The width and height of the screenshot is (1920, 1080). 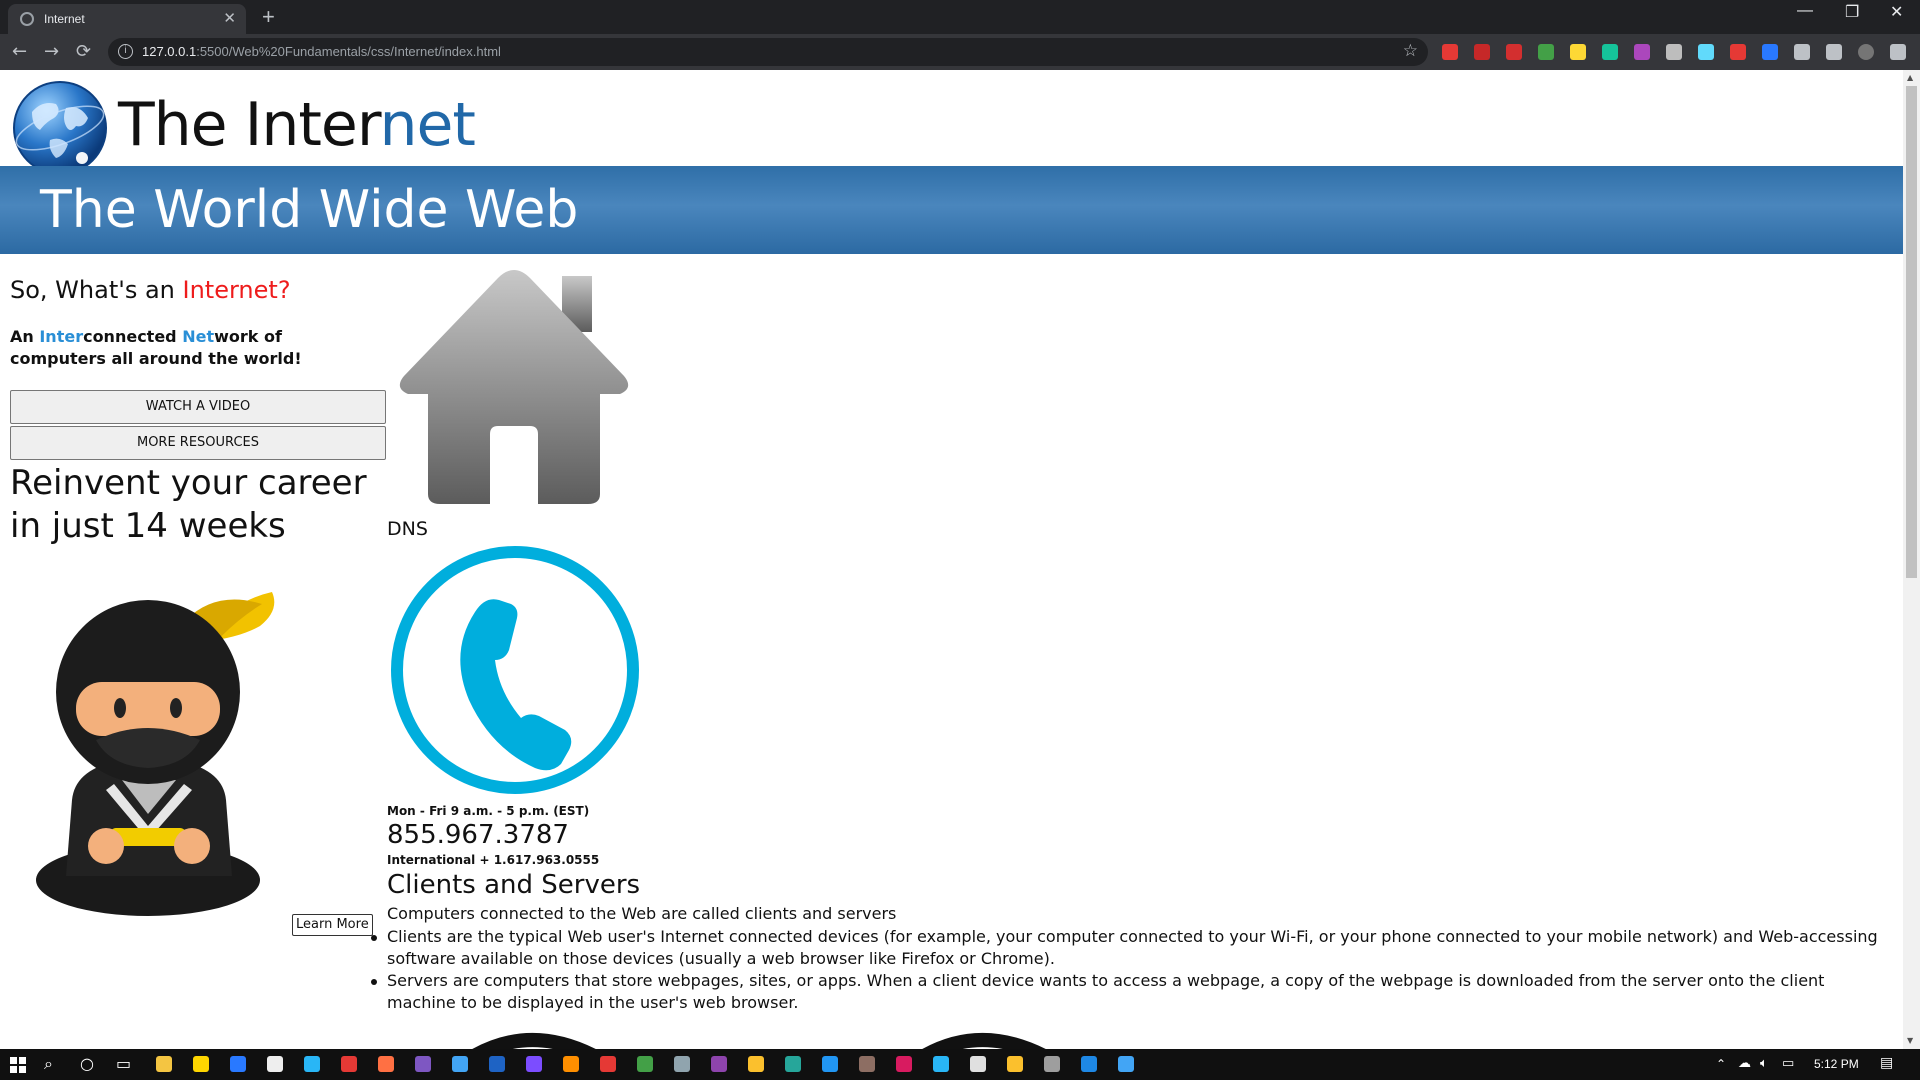 What do you see at coordinates (682, 1064) in the screenshot?
I see `steam-icon` at bounding box center [682, 1064].